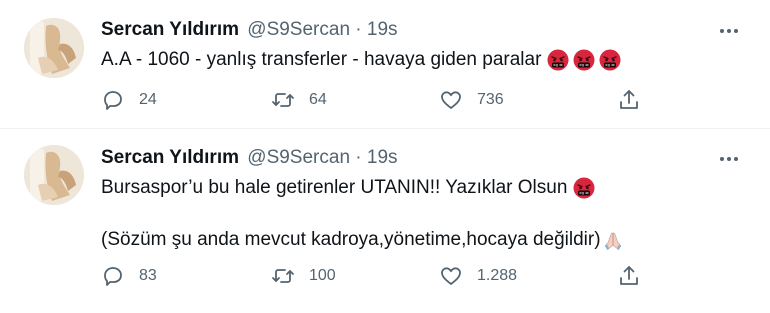  I want to click on reply-button: 24, so click(129, 100).